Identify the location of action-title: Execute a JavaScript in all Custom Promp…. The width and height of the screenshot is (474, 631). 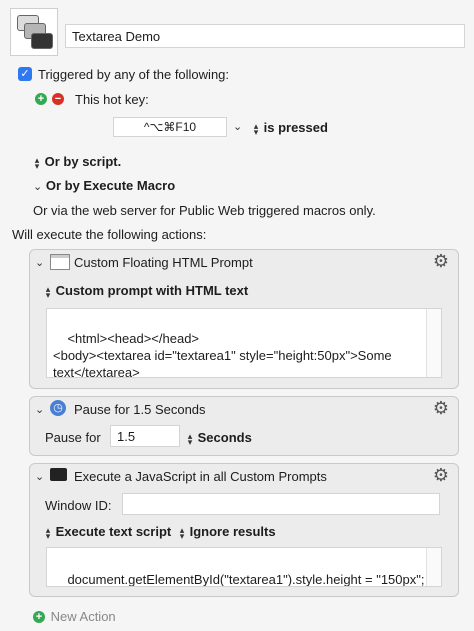
(200, 476).